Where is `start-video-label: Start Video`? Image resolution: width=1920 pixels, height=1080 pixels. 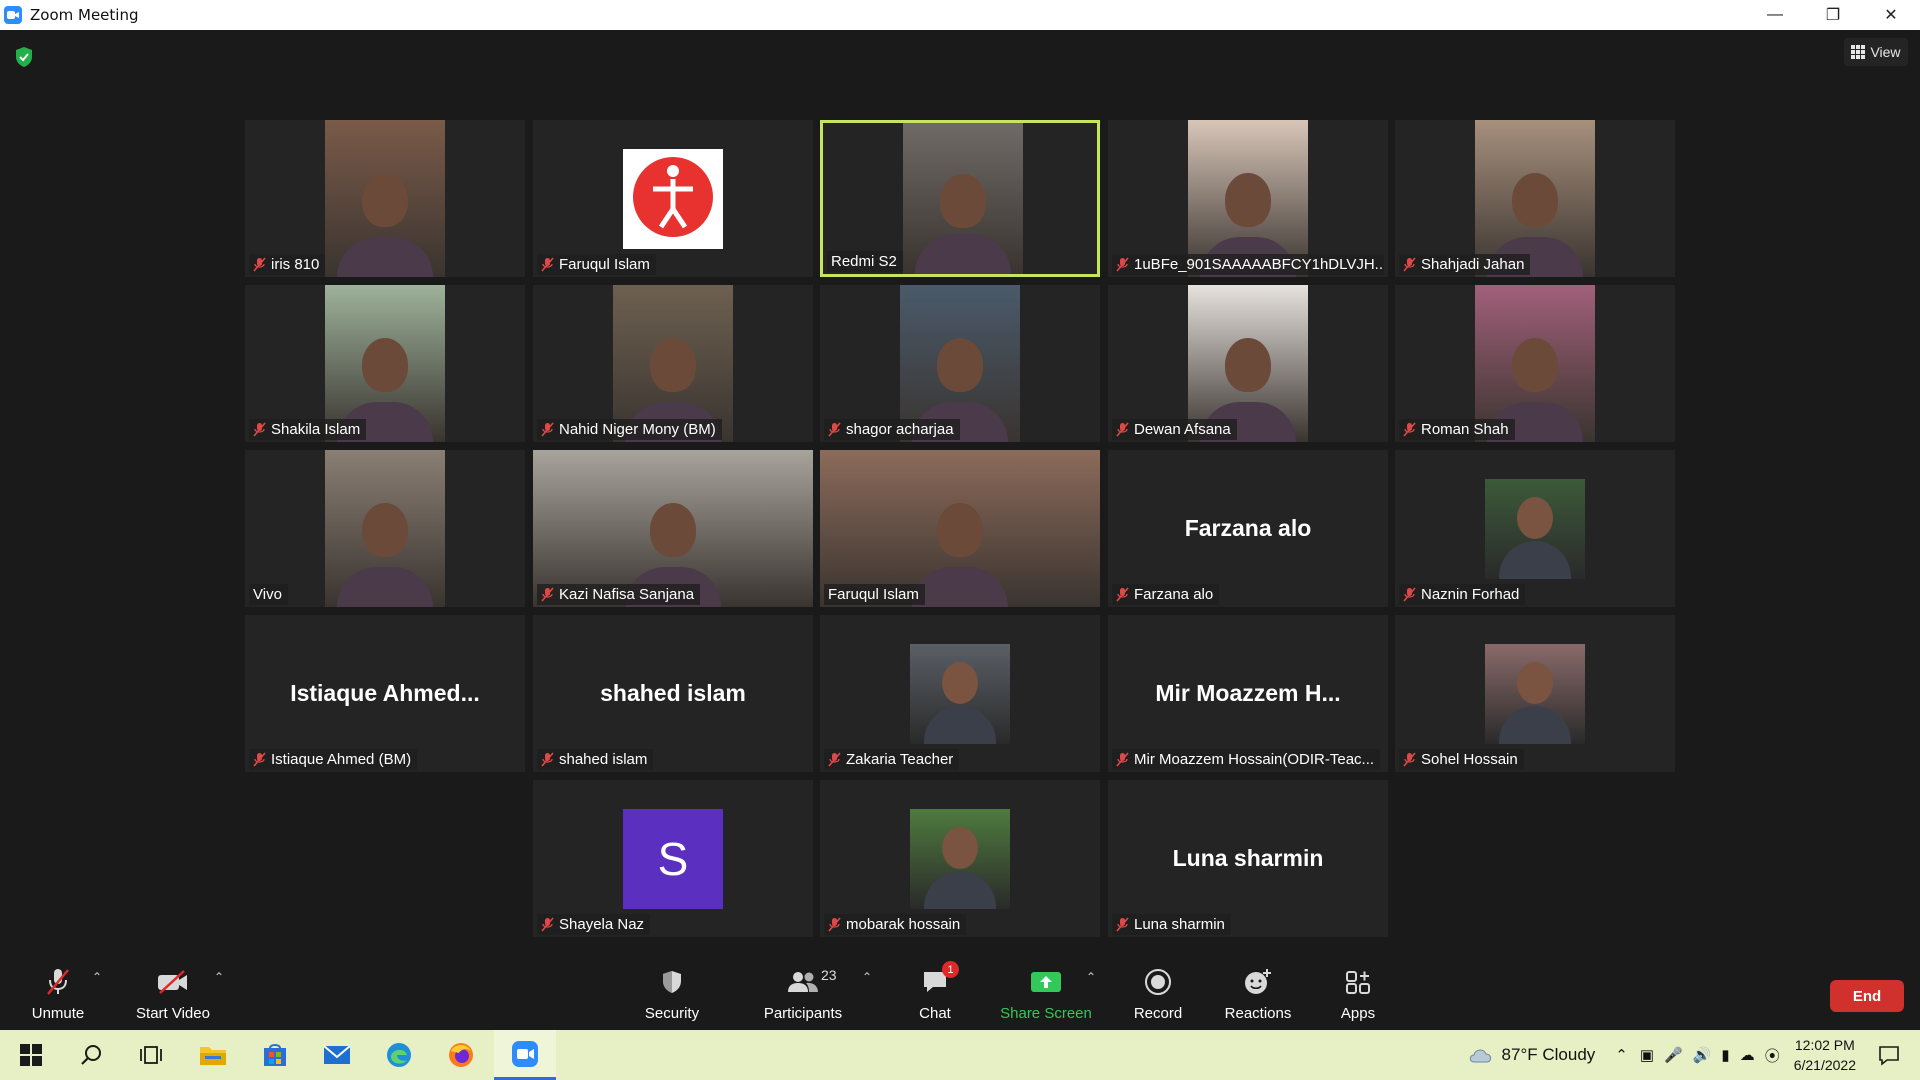
start-video-label: Start Video is located at coordinates (173, 1013).